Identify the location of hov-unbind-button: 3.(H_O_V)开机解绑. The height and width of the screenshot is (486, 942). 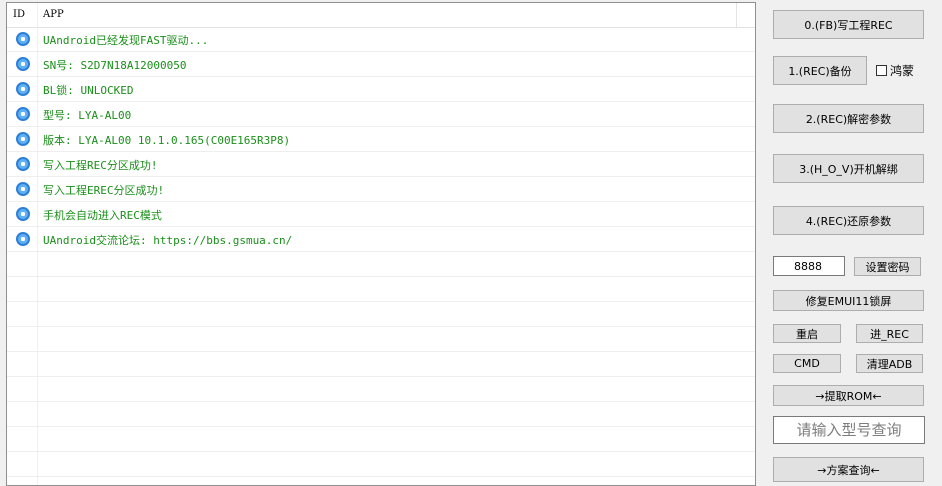
(848, 168).